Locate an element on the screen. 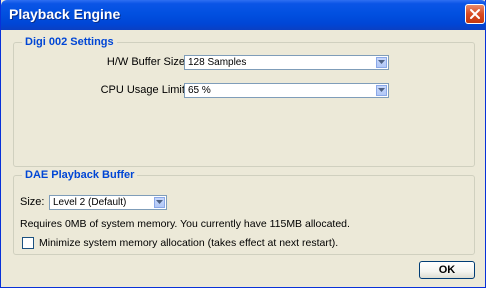 The height and width of the screenshot is (288, 486). buffer-size-value: 128 Samples is located at coordinates (217, 62).